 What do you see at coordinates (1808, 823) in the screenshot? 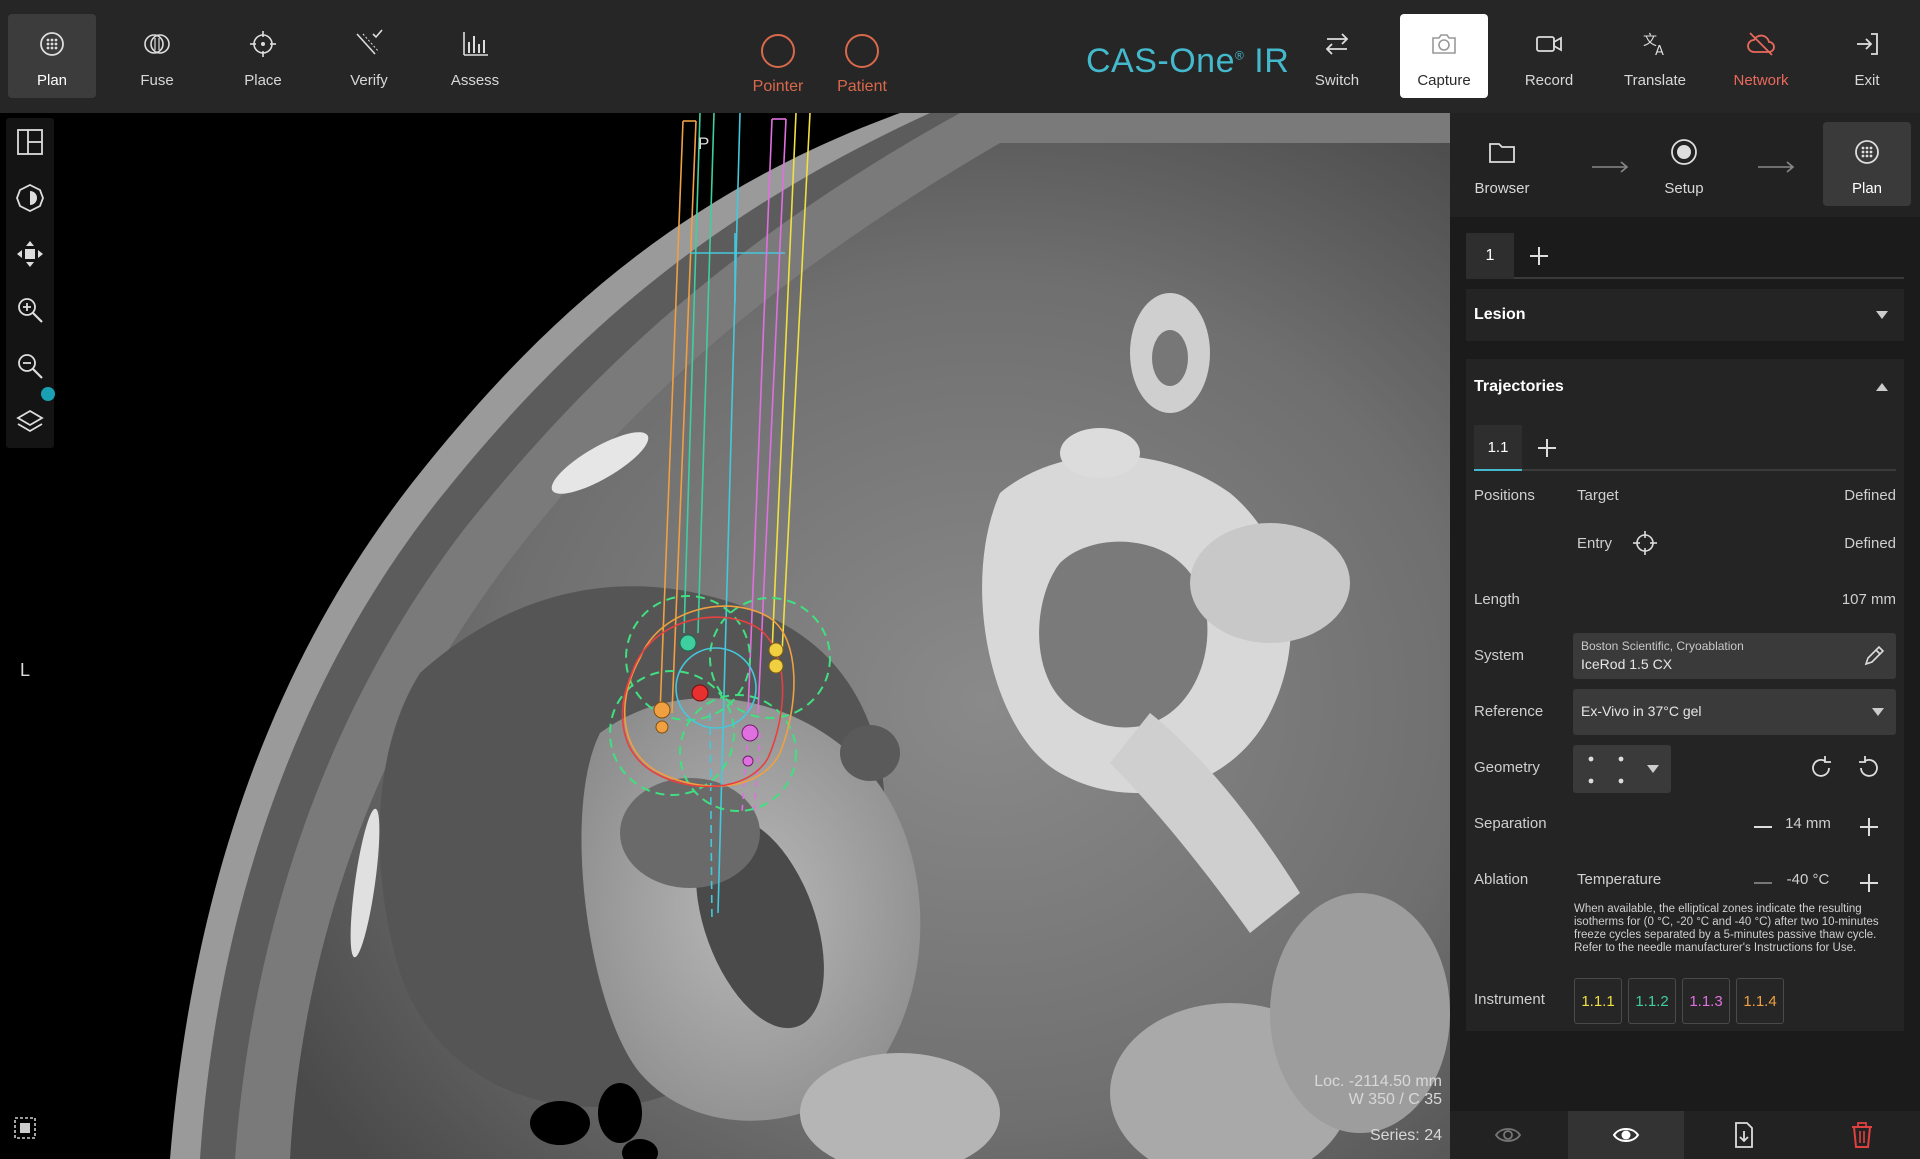
I see `separation-value: 14 mm` at bounding box center [1808, 823].